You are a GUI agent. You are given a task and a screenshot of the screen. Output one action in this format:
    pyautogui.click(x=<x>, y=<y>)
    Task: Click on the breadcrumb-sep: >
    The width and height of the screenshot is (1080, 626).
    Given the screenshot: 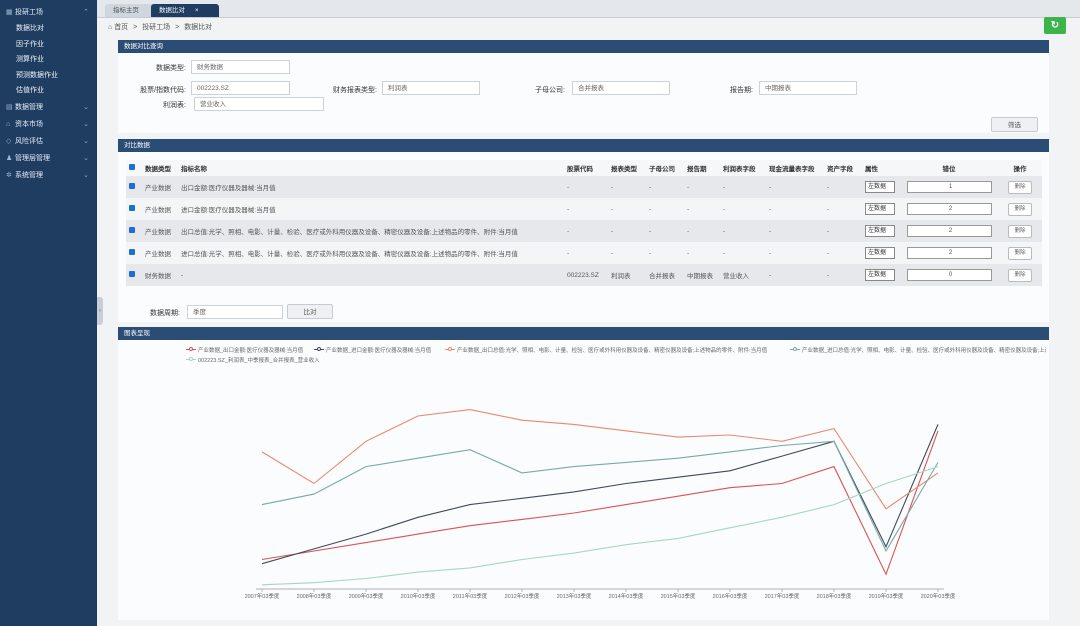 What is the action you would take?
    pyautogui.click(x=135, y=27)
    